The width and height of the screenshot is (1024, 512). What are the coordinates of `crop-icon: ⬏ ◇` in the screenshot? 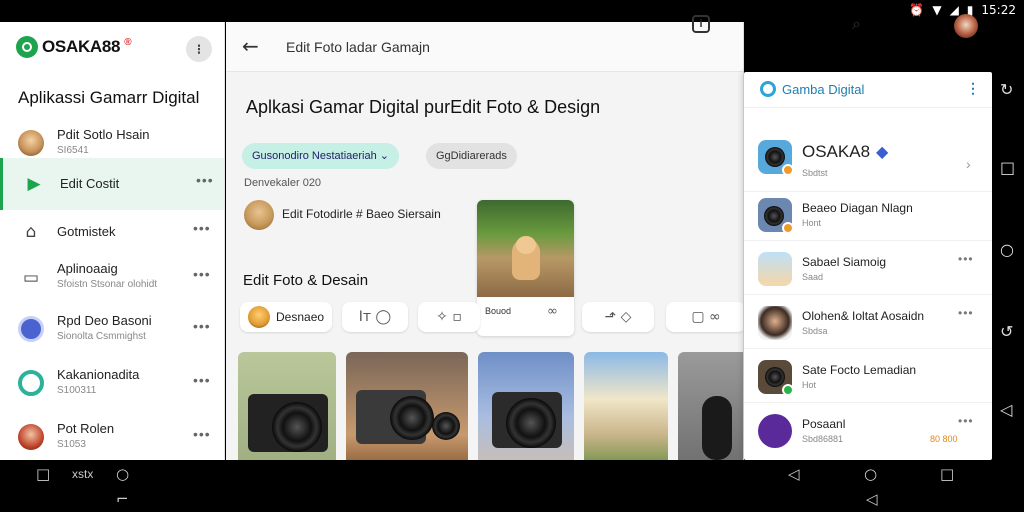 It's located at (618, 317).